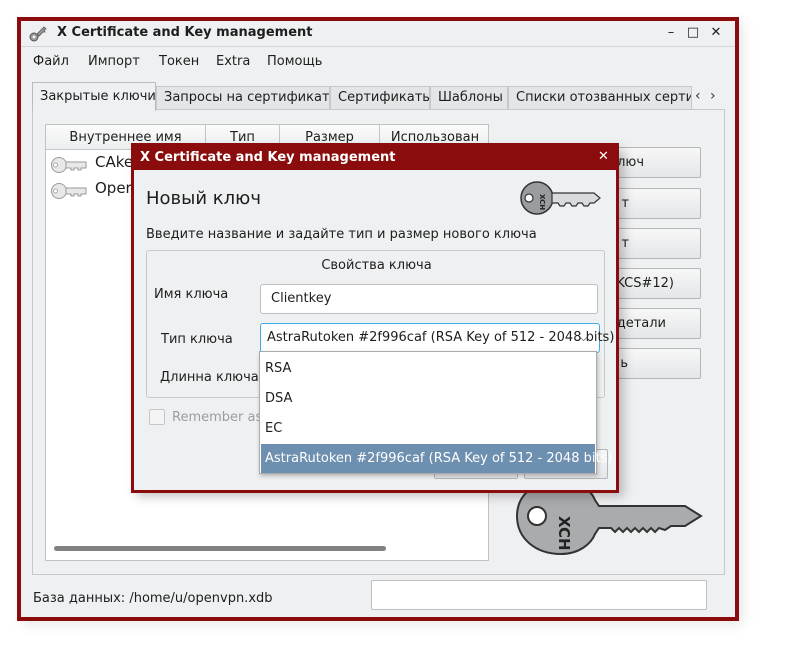 The width and height of the screenshot is (788, 671). I want to click on tab-revocation-lists: Списки отозванных сертиф, so click(600, 98).